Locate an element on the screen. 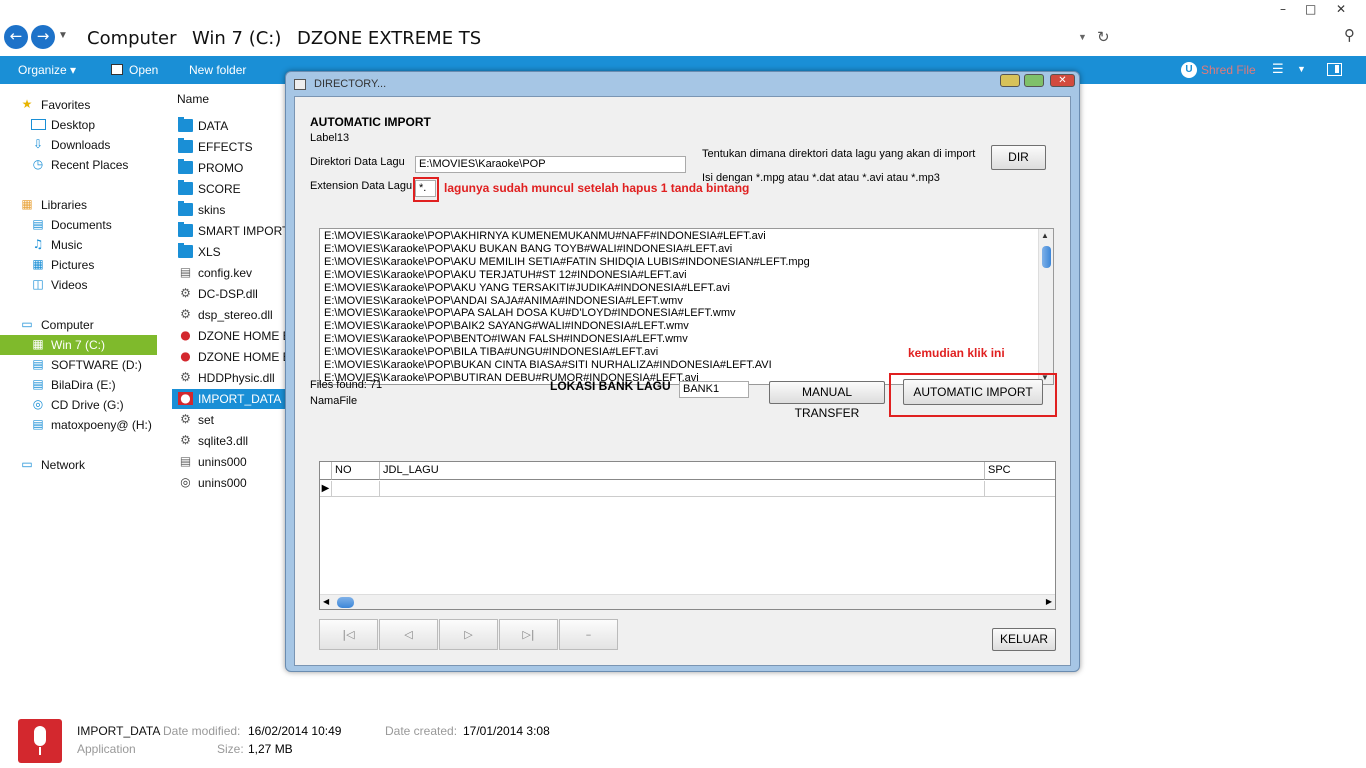  nav-drive-d: ▤ SOFTWARE (D:) is located at coordinates (78, 365).